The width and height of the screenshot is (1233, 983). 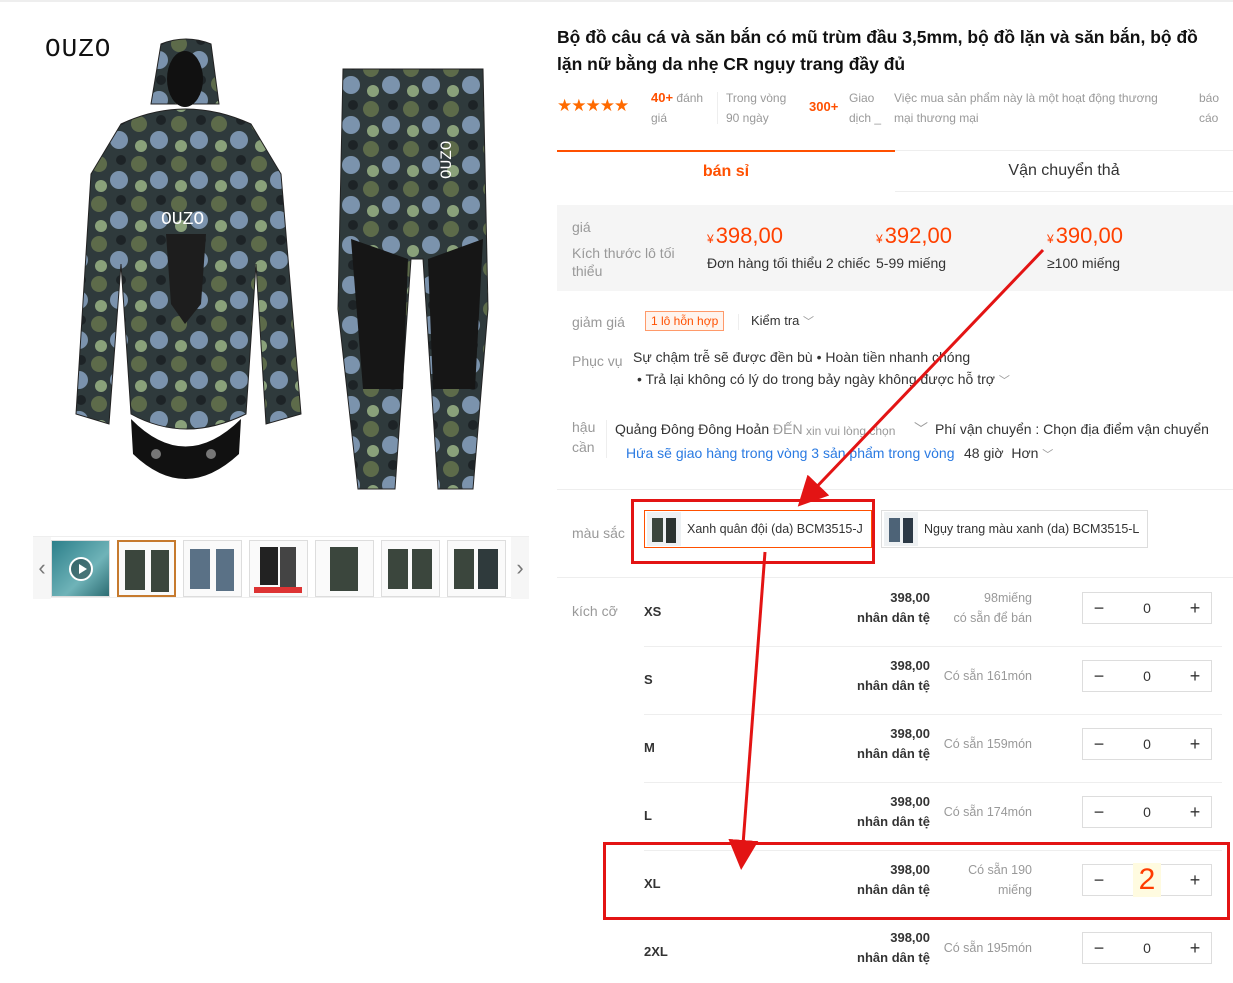 What do you see at coordinates (1015, 529) in the screenshot?
I see `color-option-blue-camo: Ngụy trang màu xanh (da) BCM3515-L` at bounding box center [1015, 529].